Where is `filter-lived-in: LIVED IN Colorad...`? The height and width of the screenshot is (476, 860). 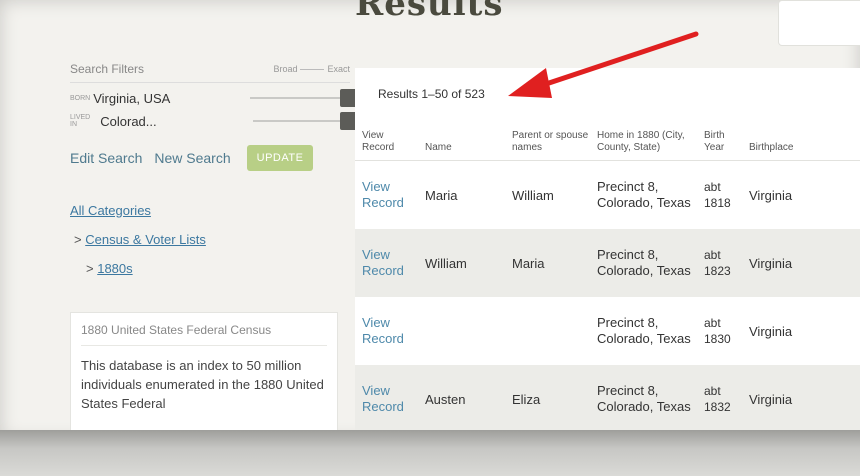 filter-lived-in: LIVED IN Colorad... is located at coordinates (214, 121).